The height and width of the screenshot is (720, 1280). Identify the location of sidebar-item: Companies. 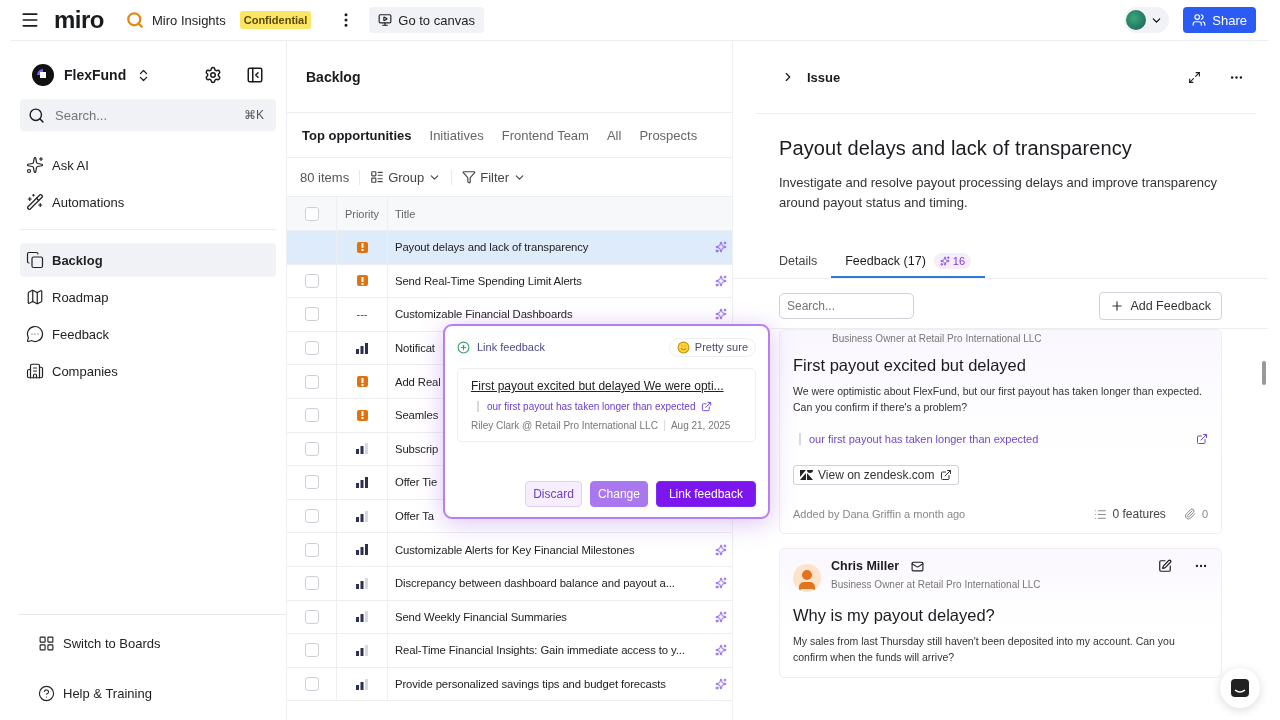
(148, 371).